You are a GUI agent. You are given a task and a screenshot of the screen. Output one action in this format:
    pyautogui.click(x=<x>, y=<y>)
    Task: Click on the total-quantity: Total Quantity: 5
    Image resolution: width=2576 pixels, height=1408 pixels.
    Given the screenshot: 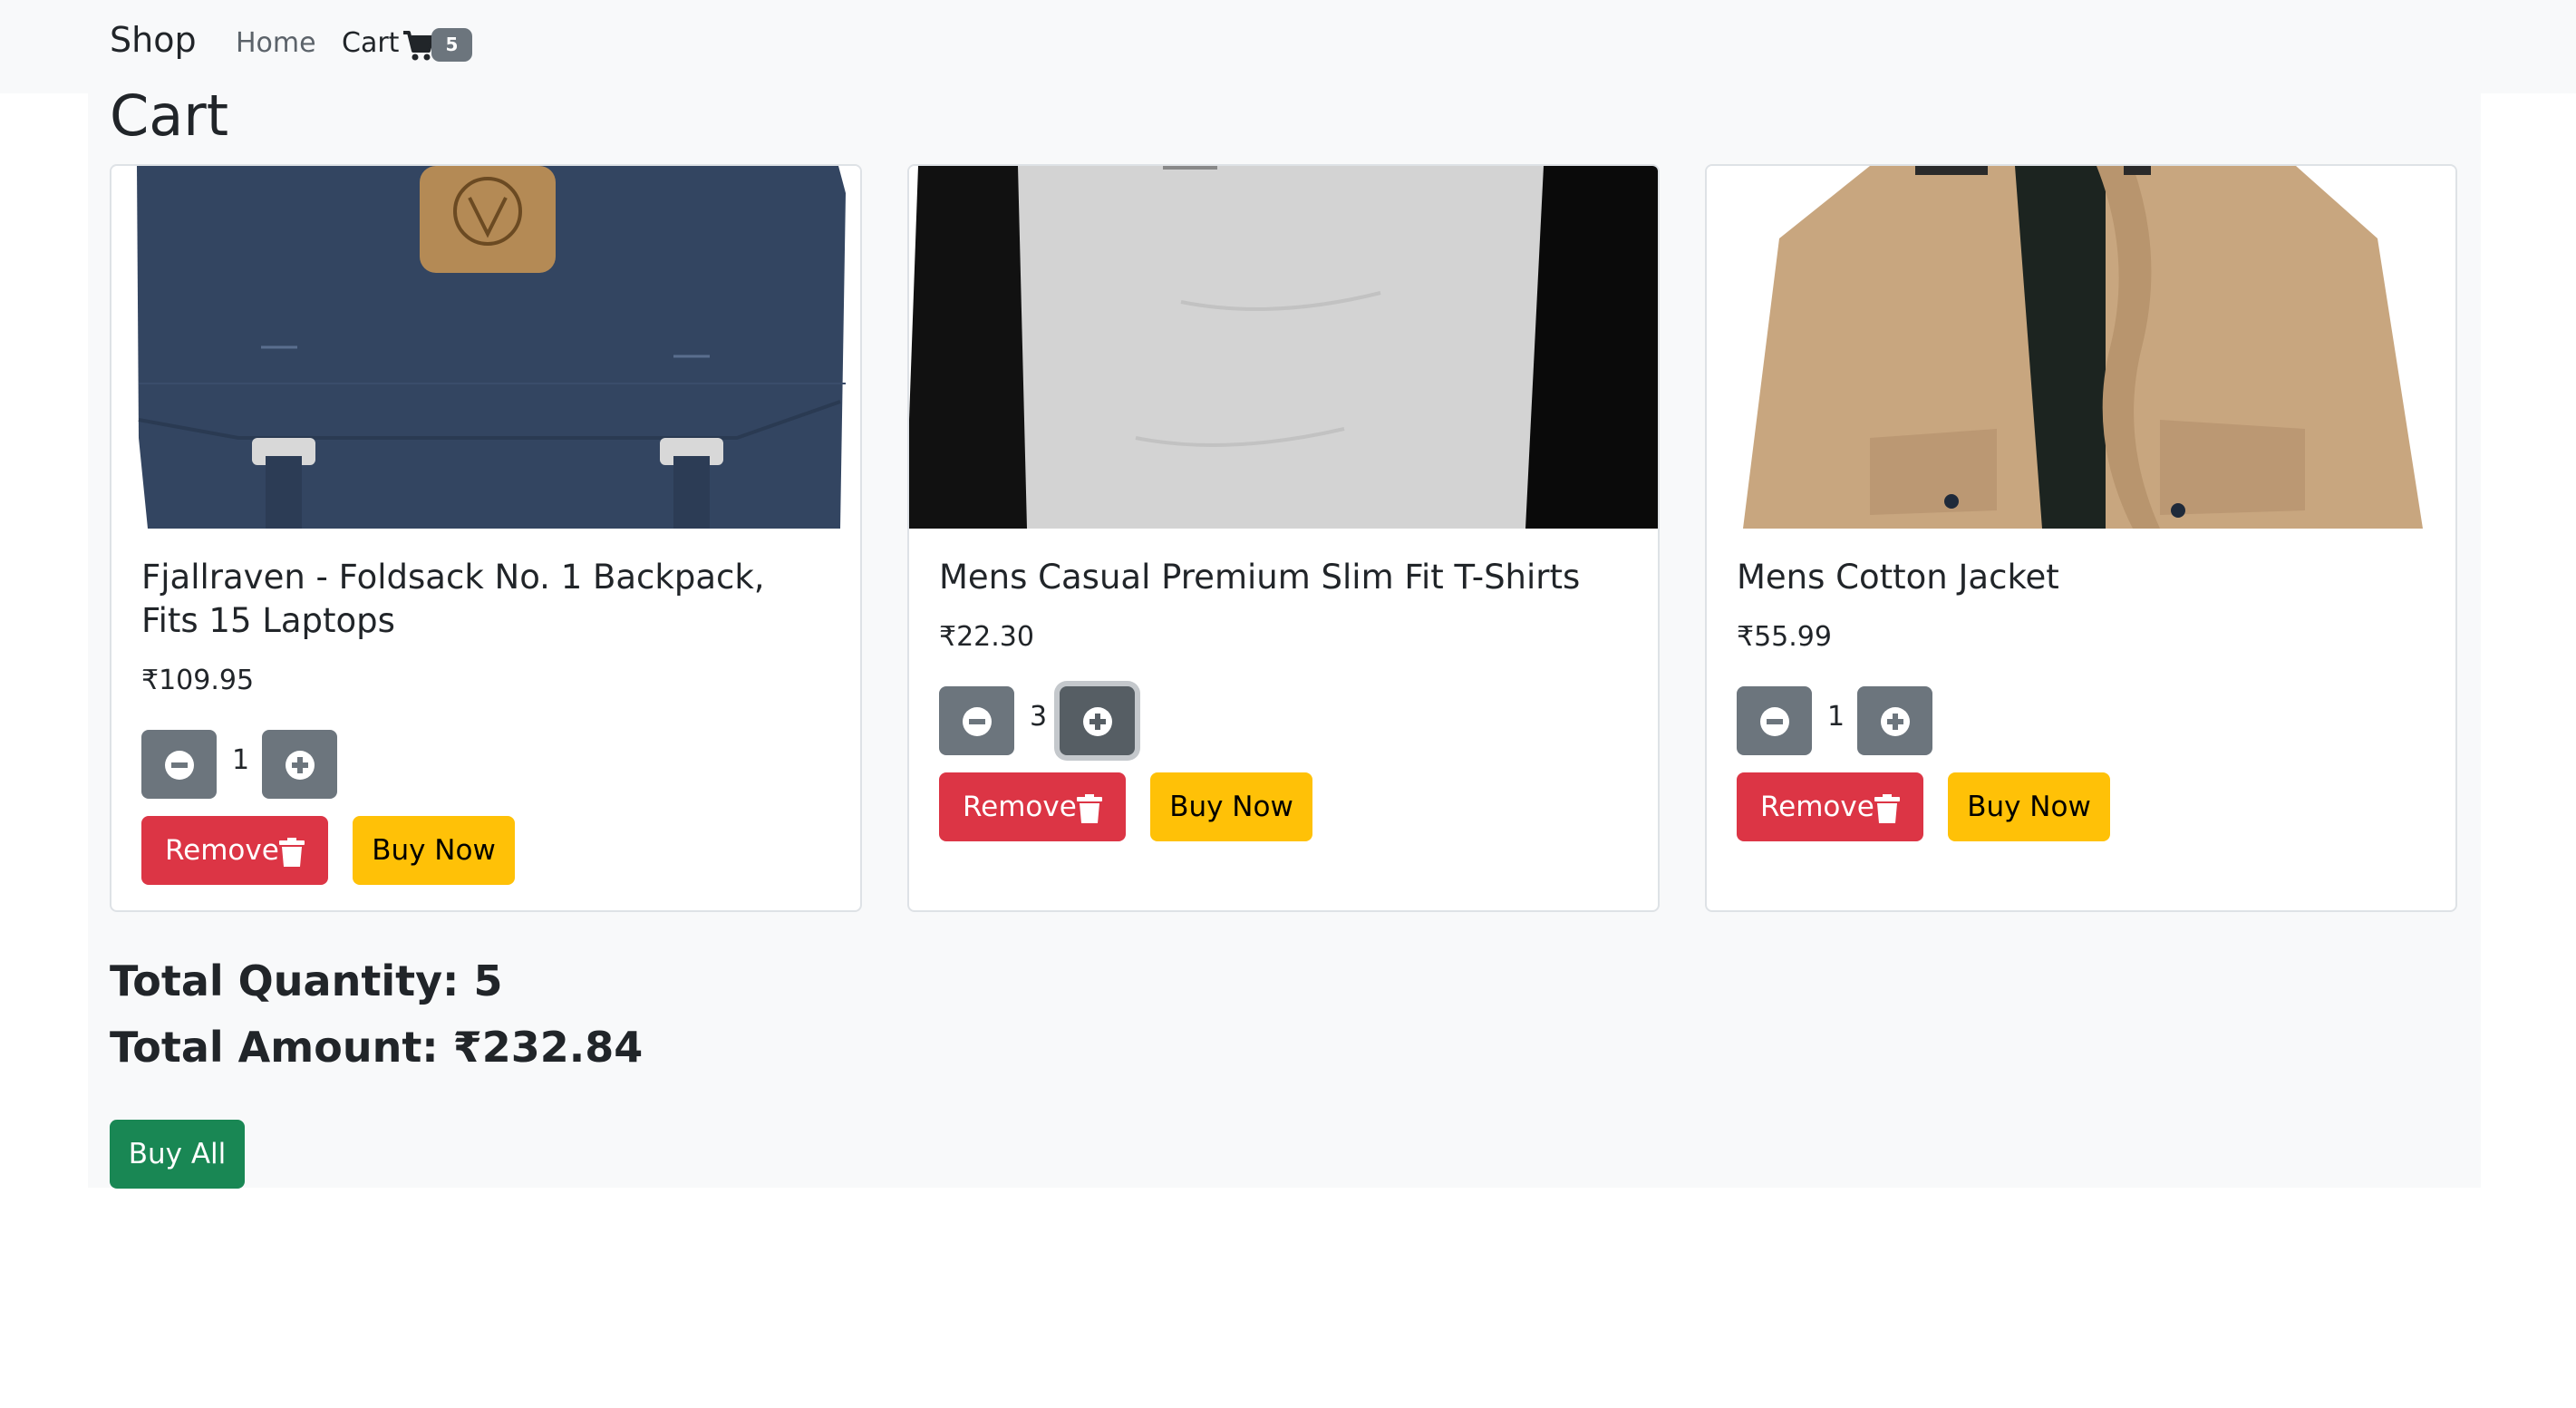 What is the action you would take?
    pyautogui.click(x=306, y=981)
    